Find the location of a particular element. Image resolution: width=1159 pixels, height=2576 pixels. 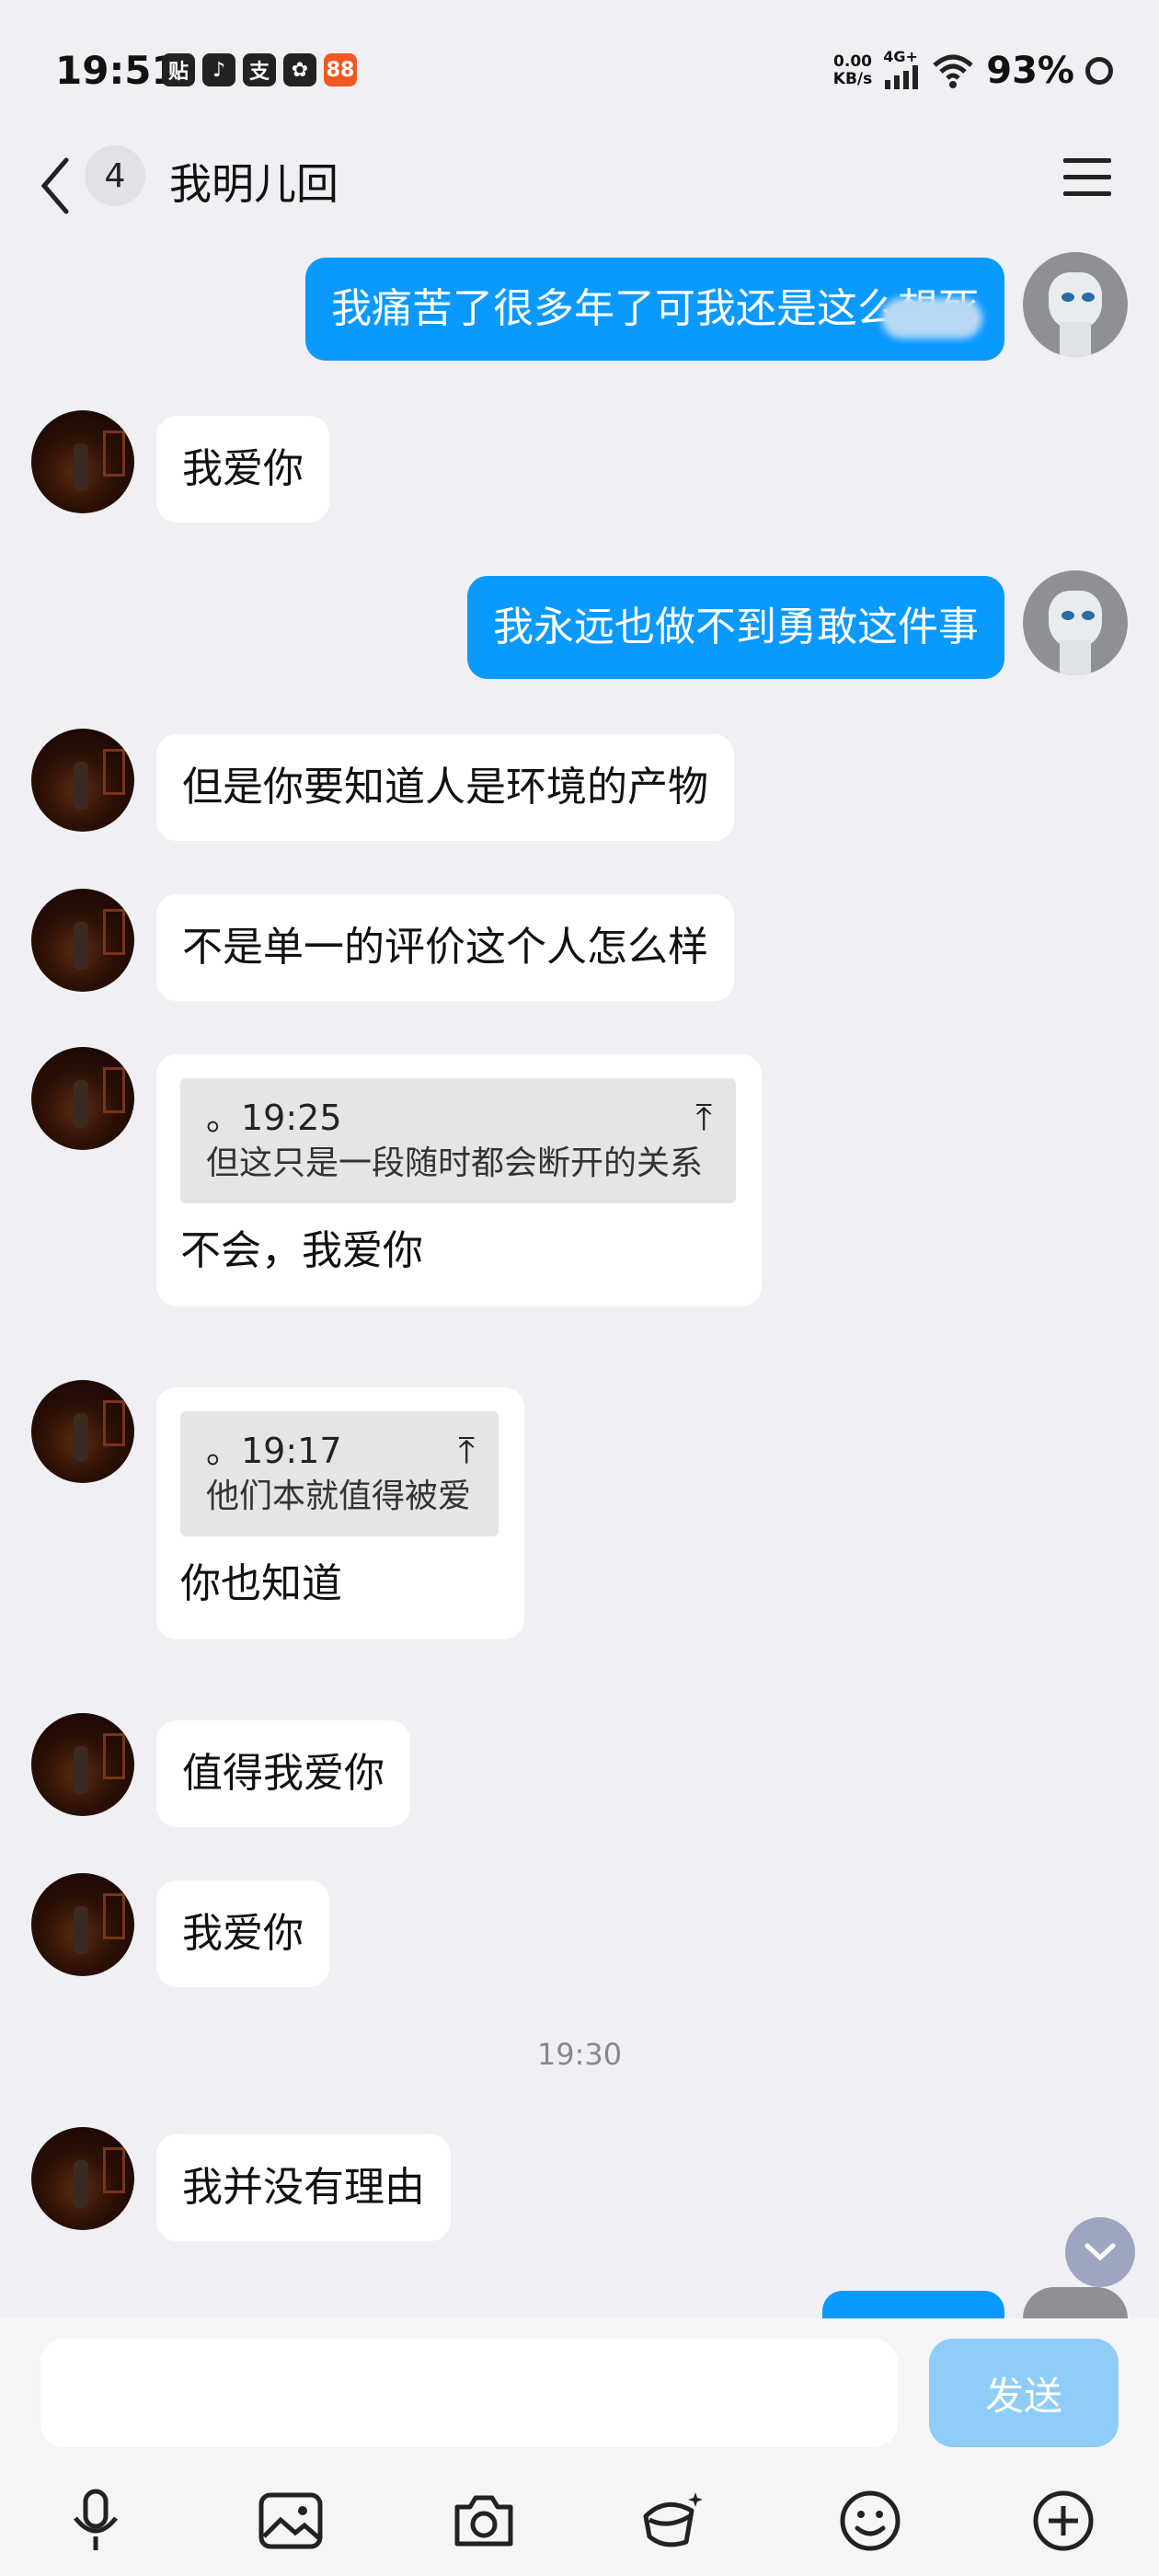

status-app-icons: 贴 ♪ 支 ✿ 88 is located at coordinates (259, 69).